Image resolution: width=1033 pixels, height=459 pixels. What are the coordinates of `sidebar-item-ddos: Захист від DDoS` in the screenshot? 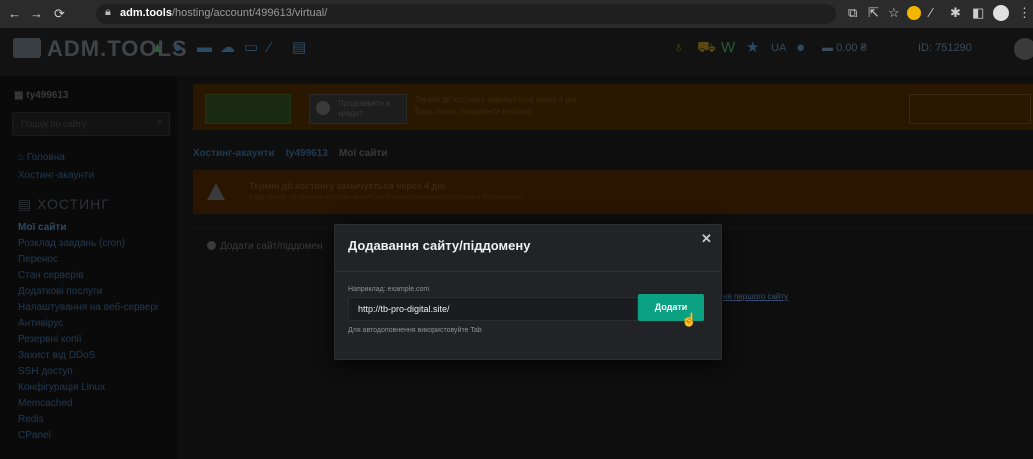 It's located at (56, 355).